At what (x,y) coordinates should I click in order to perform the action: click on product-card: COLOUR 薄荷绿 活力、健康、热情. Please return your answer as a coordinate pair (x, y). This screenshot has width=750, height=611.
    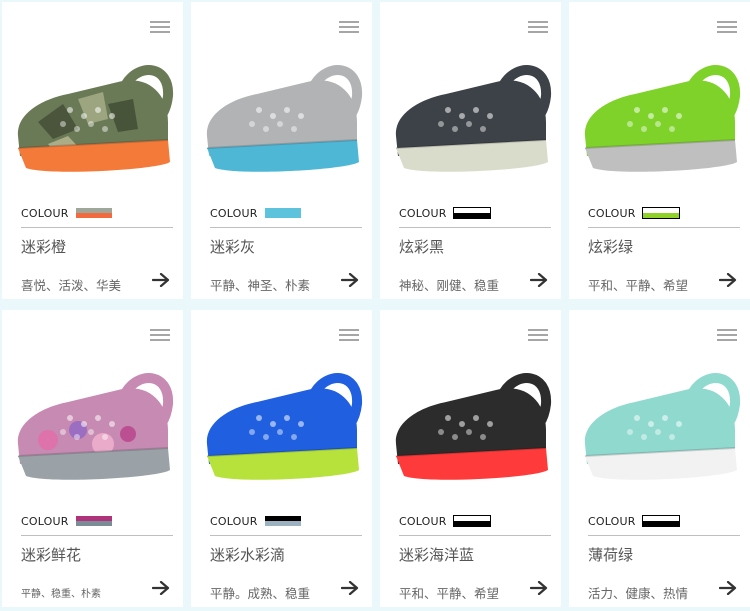
    Looking at the image, I should click on (659, 458).